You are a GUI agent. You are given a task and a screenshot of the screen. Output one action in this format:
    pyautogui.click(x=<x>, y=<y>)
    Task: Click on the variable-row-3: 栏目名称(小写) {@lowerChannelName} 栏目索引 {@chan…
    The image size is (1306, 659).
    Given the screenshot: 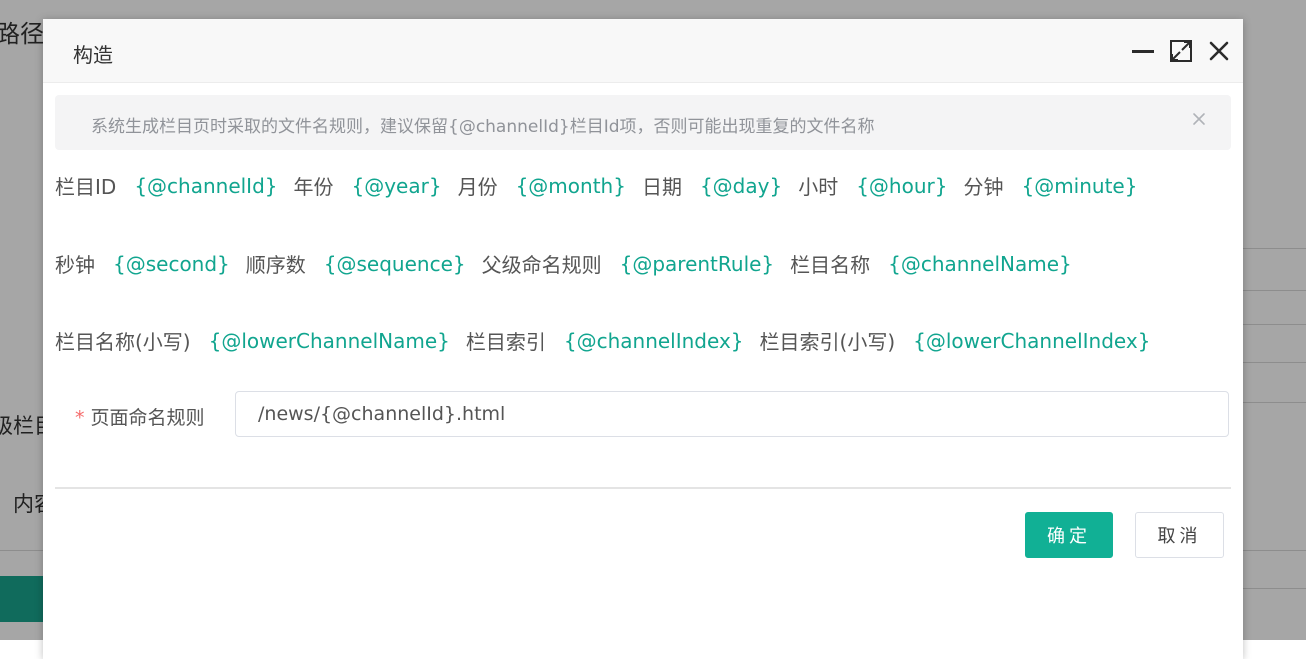 What is the action you would take?
    pyautogui.click(x=610, y=340)
    